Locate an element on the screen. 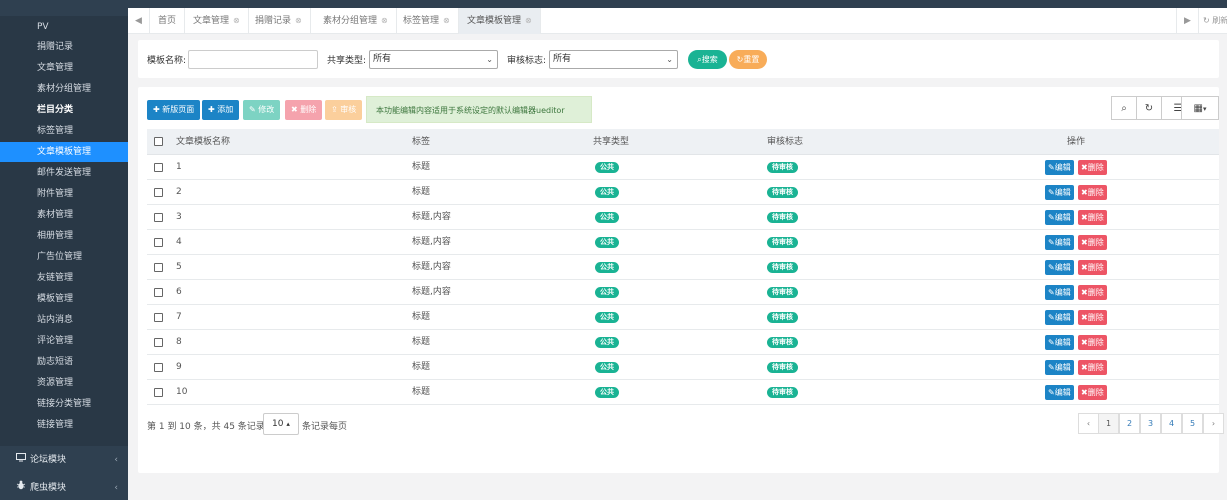  table-row: 7 标题 公共 待审核 ✎编辑 ✖删除 is located at coordinates (683, 317).